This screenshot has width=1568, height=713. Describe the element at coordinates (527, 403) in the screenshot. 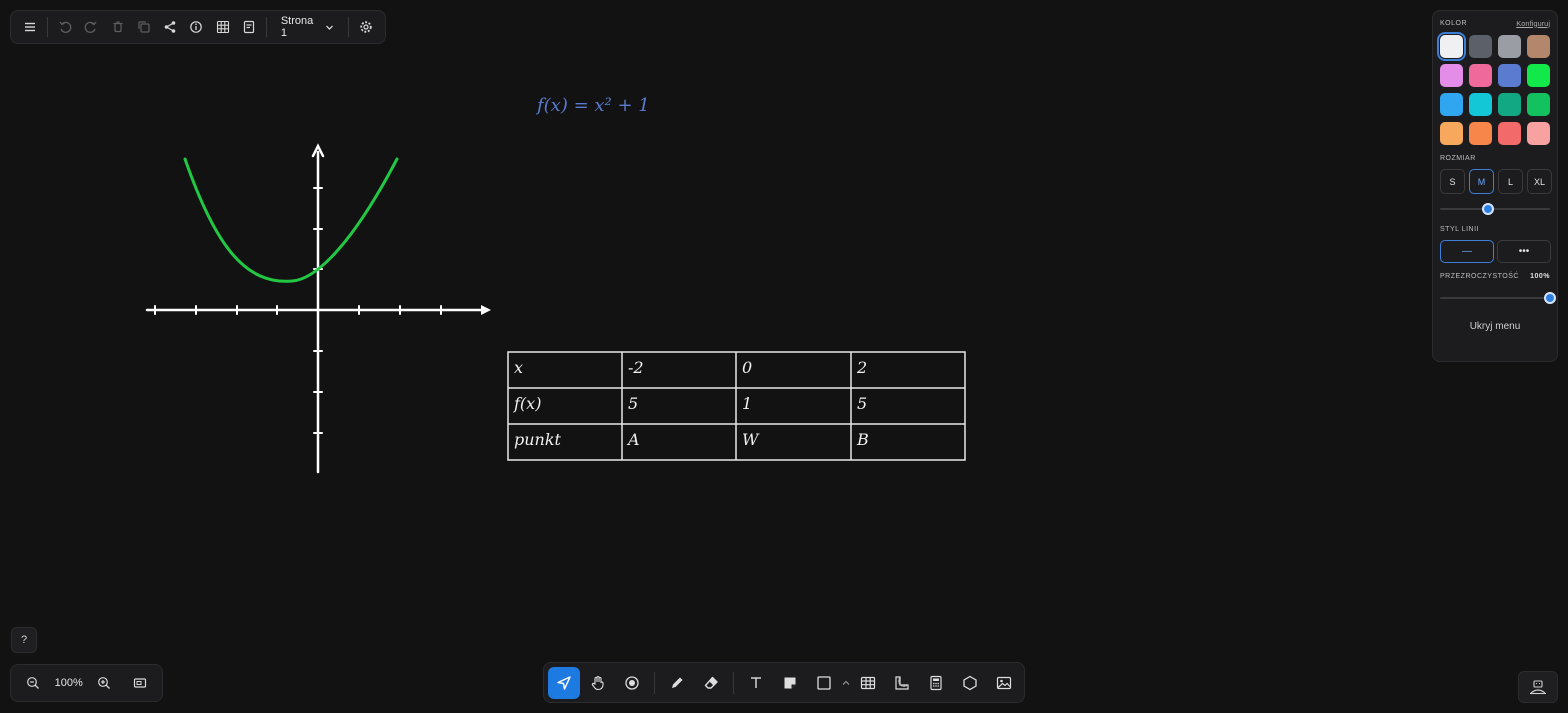

I see `table-cell: f(x)` at that location.